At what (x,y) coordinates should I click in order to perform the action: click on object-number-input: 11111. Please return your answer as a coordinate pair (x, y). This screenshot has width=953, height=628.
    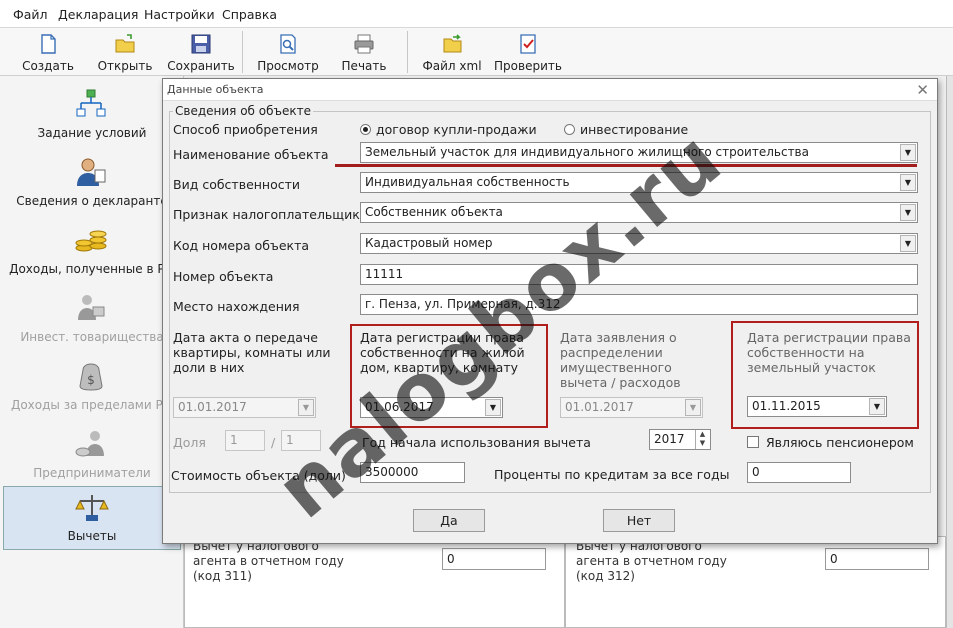
    Looking at the image, I should click on (639, 274).